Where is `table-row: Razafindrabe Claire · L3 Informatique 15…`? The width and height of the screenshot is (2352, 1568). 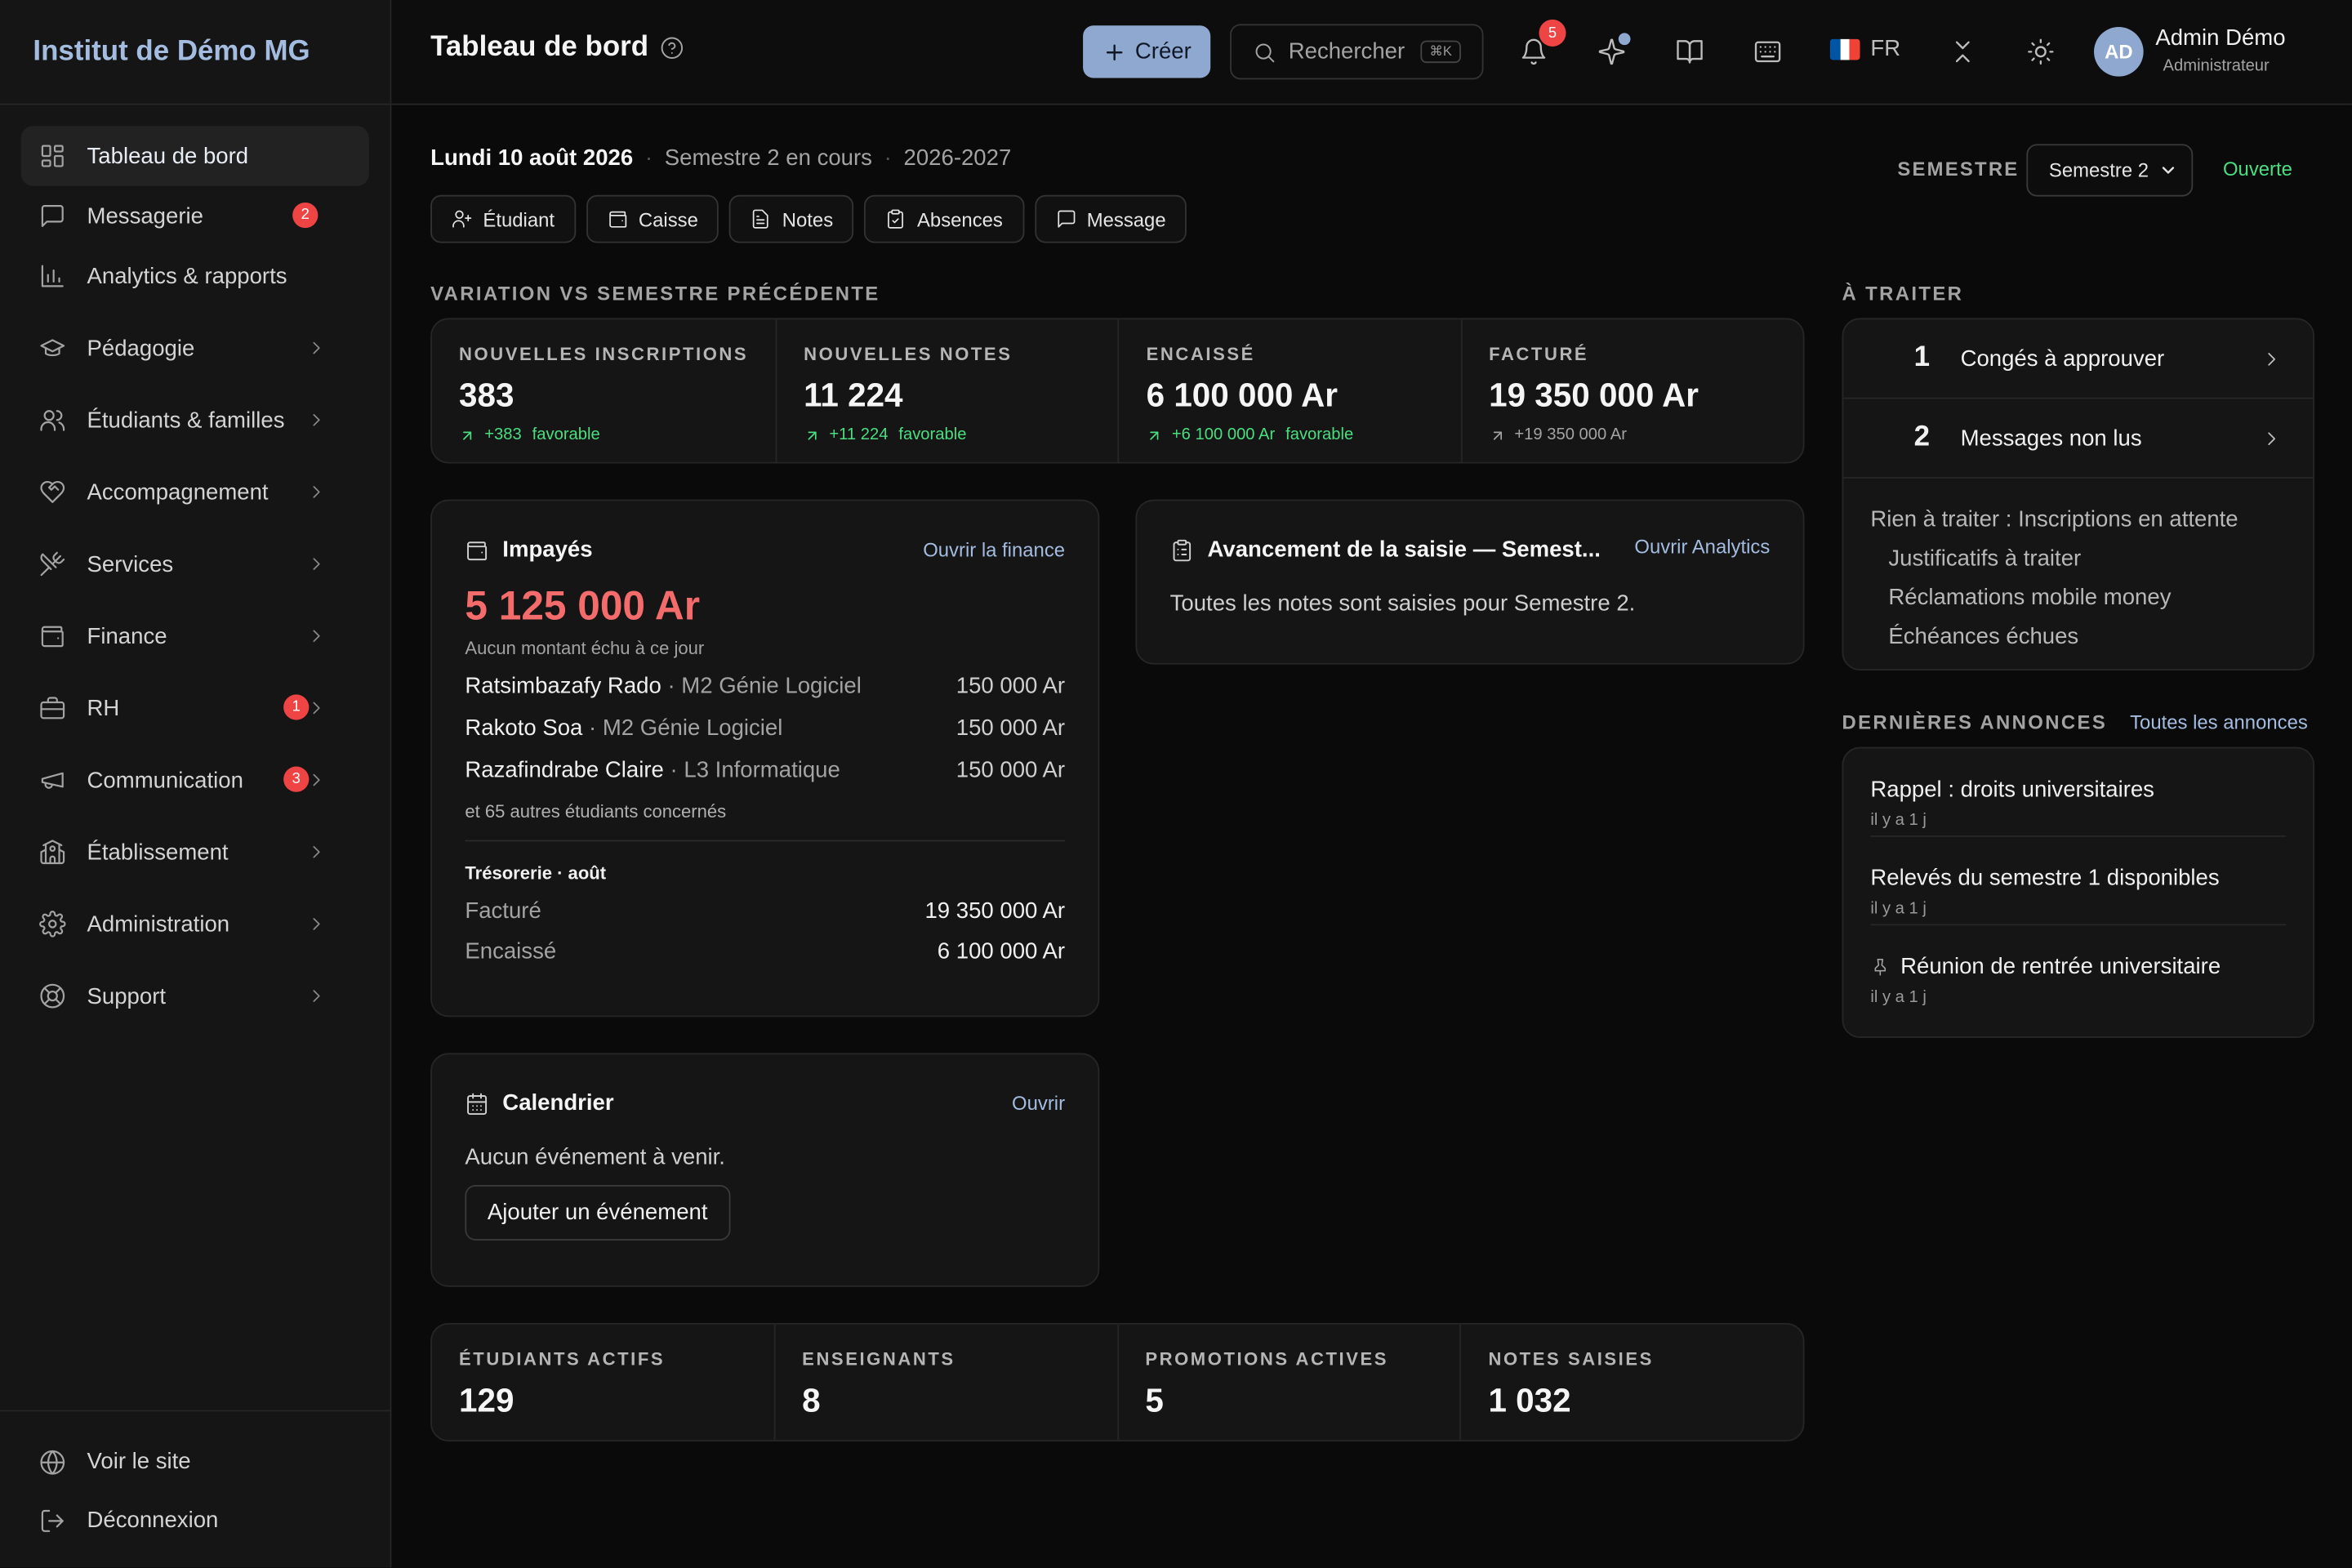
table-row: Razafindrabe Claire · L3 Informatique 15… is located at coordinates (765, 770).